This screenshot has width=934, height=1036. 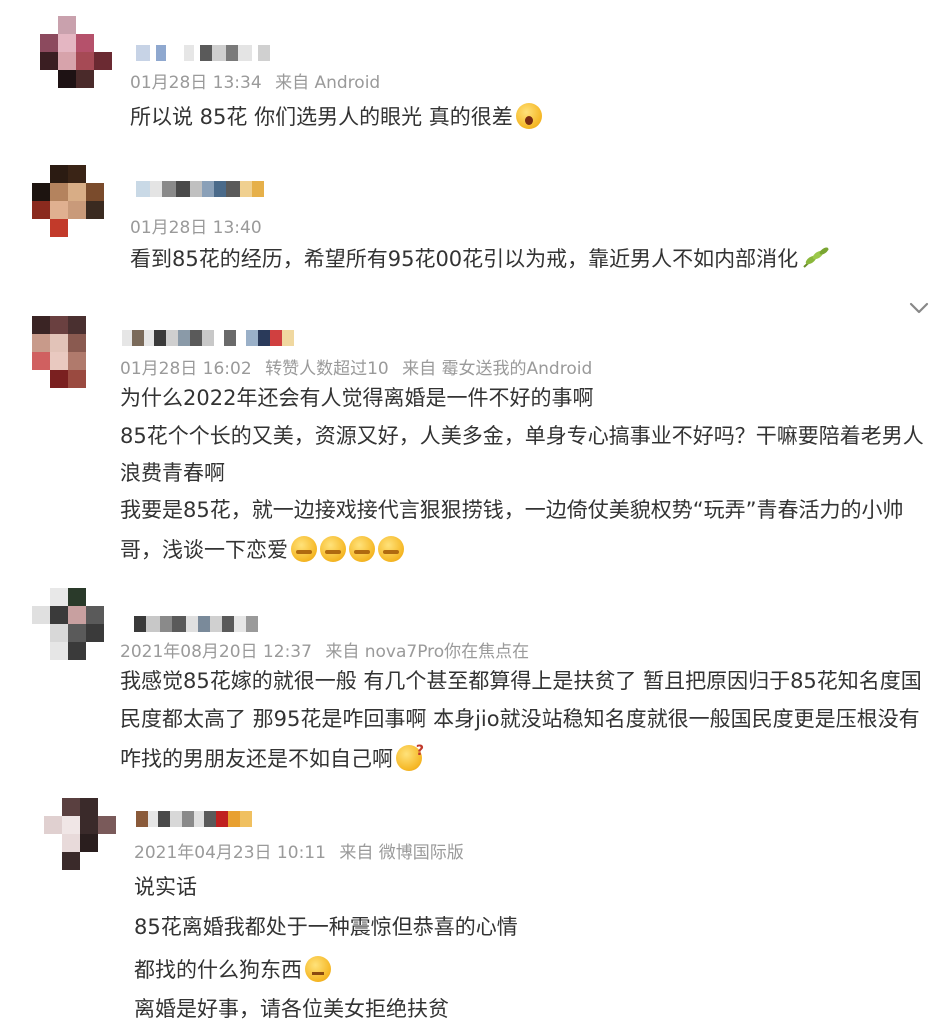 I want to click on comment-line: 哥，浅谈一下恋爱, so click(x=204, y=550).